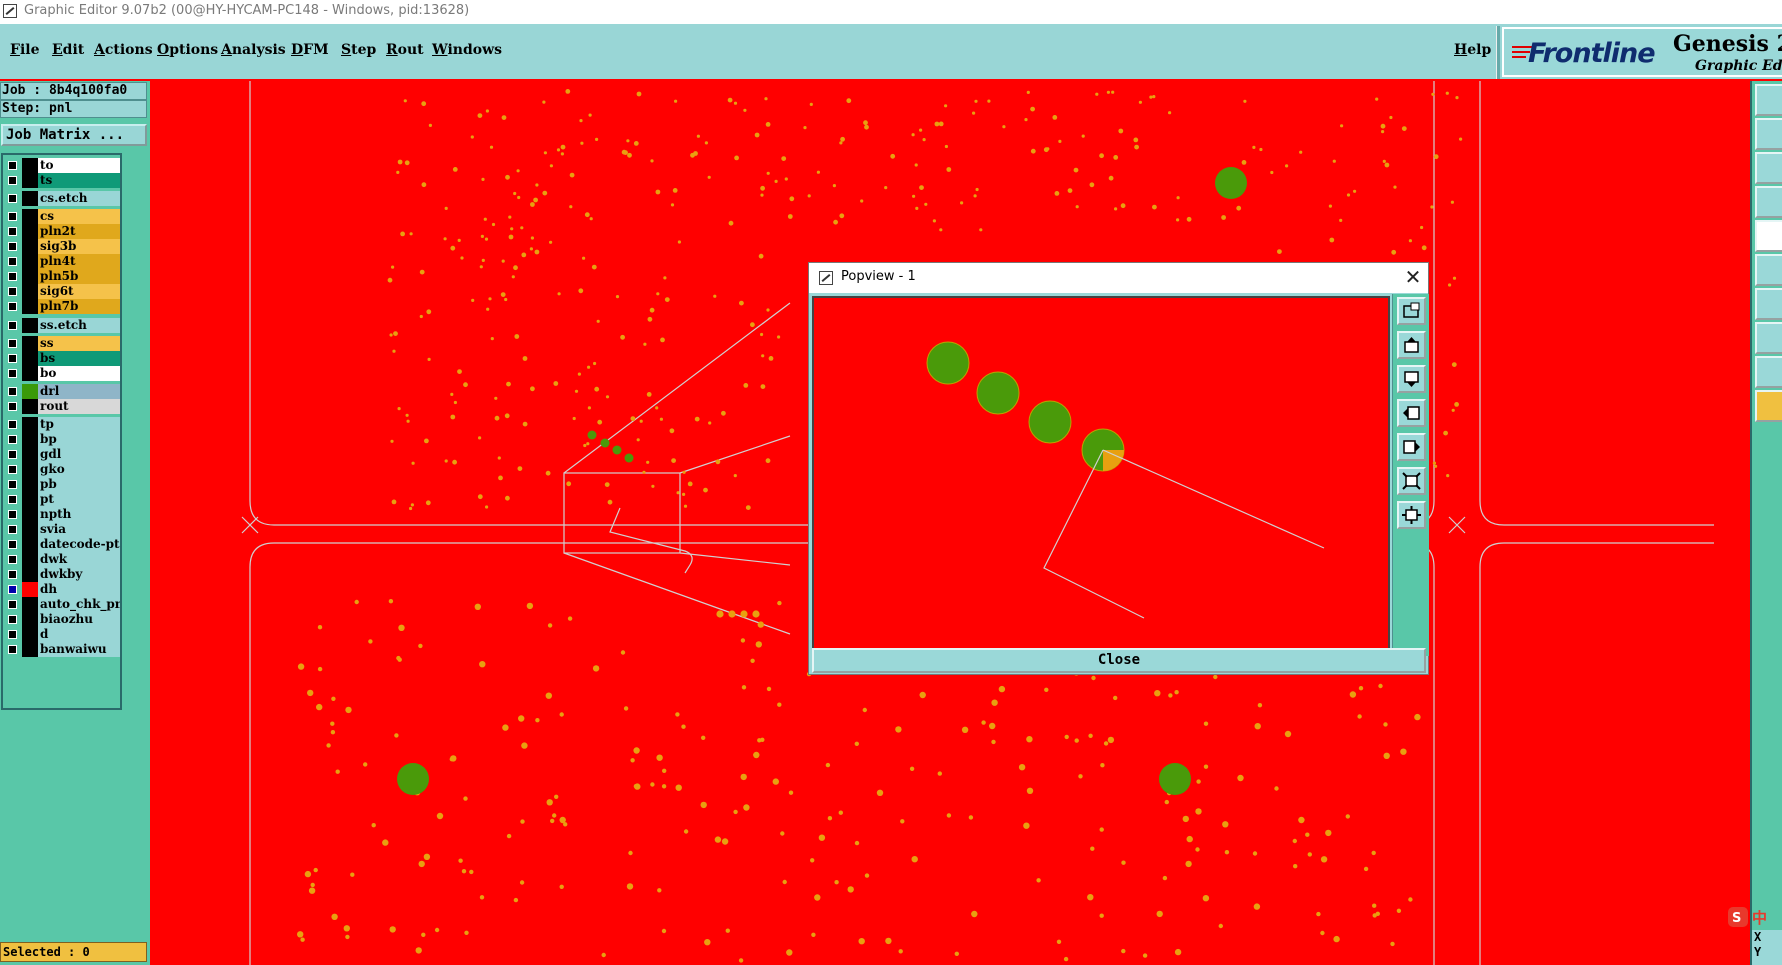 This screenshot has height=965, width=1782. Describe the element at coordinates (1413, 277) in the screenshot. I see `close-icon: ✕` at that location.